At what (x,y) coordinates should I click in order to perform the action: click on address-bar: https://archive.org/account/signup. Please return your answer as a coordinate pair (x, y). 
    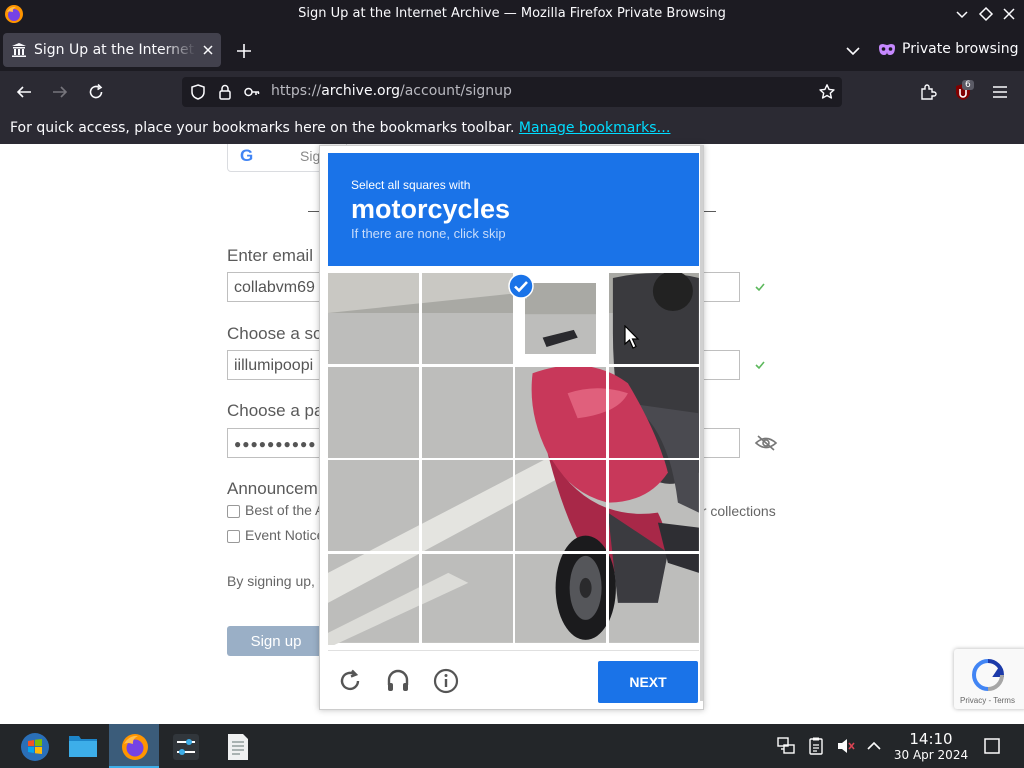
    Looking at the image, I should click on (512, 92).